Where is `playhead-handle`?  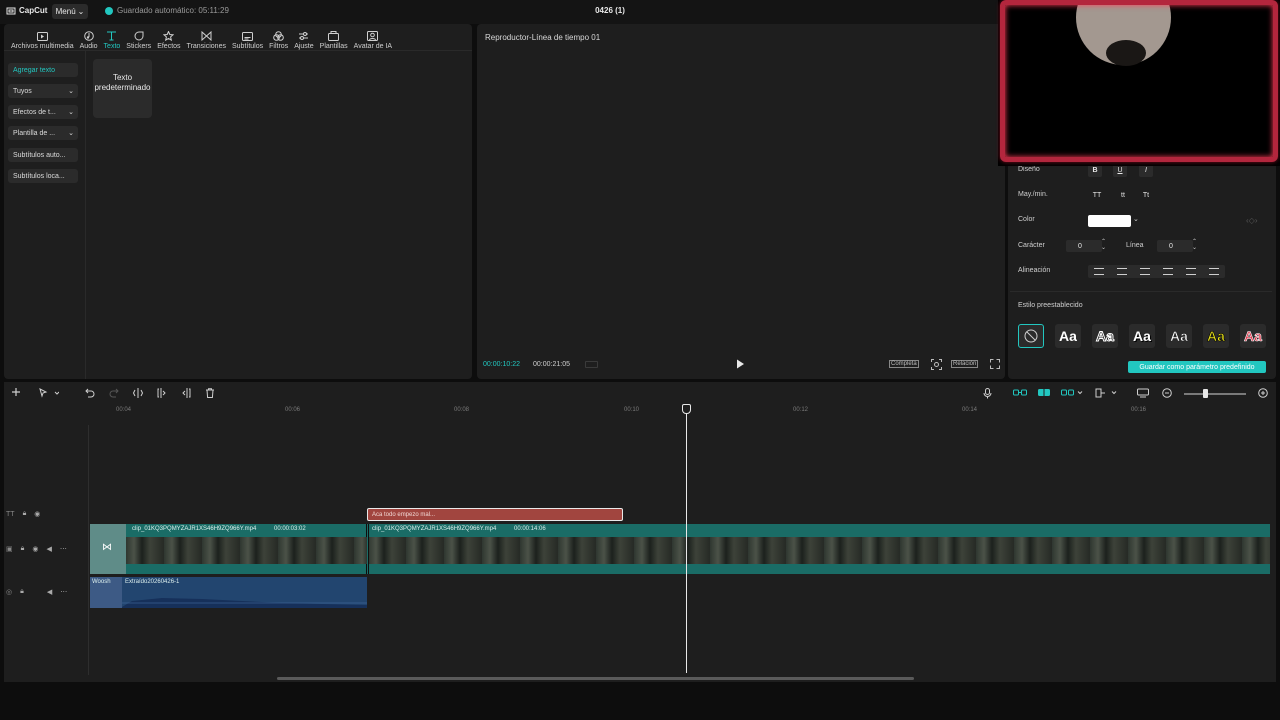
playhead-handle is located at coordinates (686, 409).